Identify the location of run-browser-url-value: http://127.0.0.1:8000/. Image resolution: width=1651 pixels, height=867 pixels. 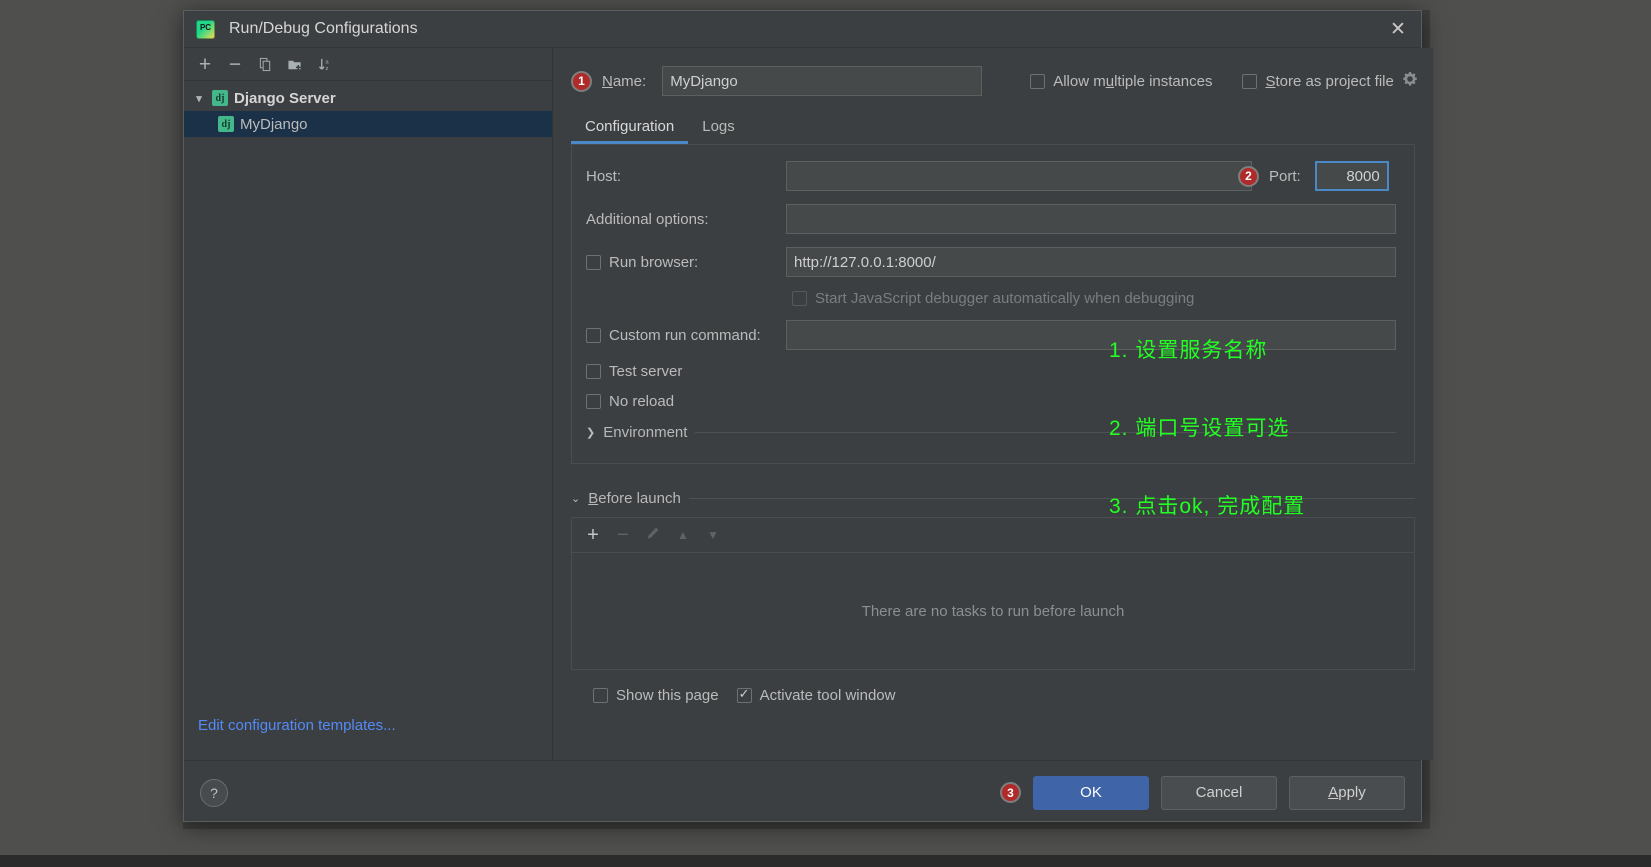
(865, 262).